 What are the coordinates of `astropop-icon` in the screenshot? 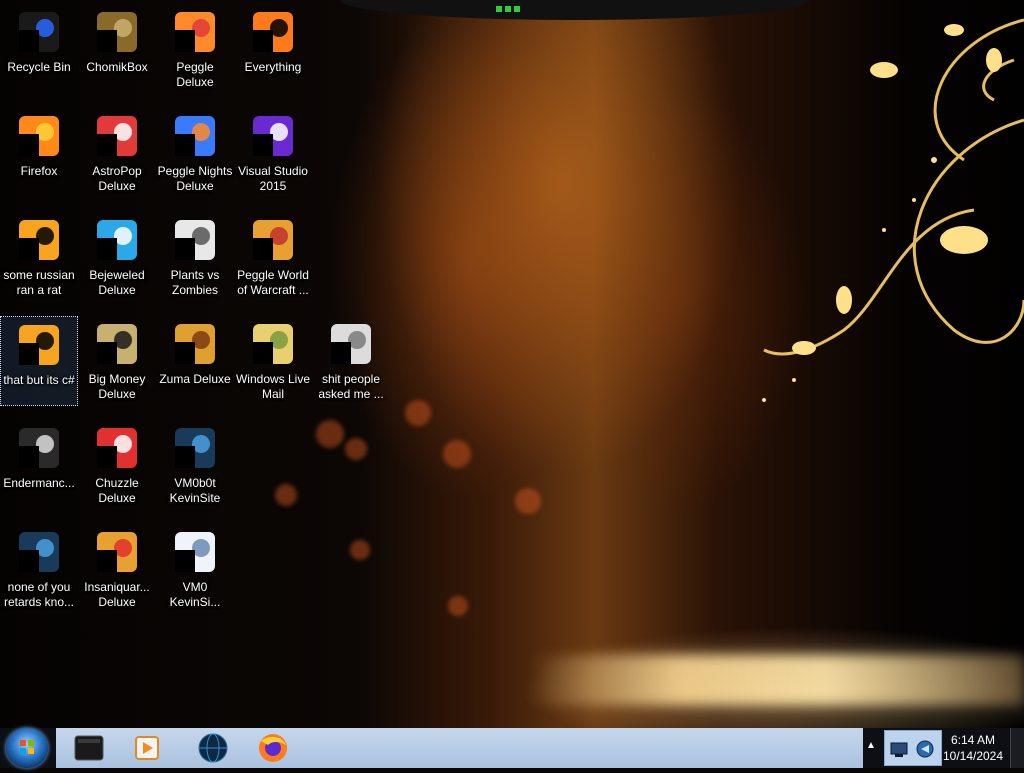 It's located at (117, 136).